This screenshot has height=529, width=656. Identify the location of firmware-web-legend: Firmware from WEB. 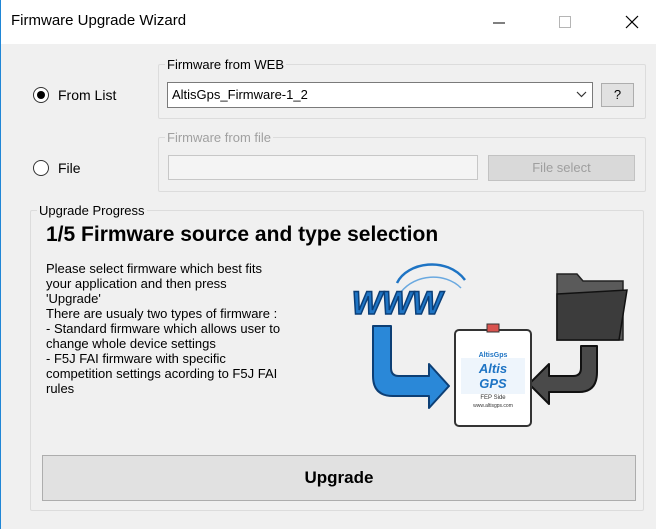
(225, 64).